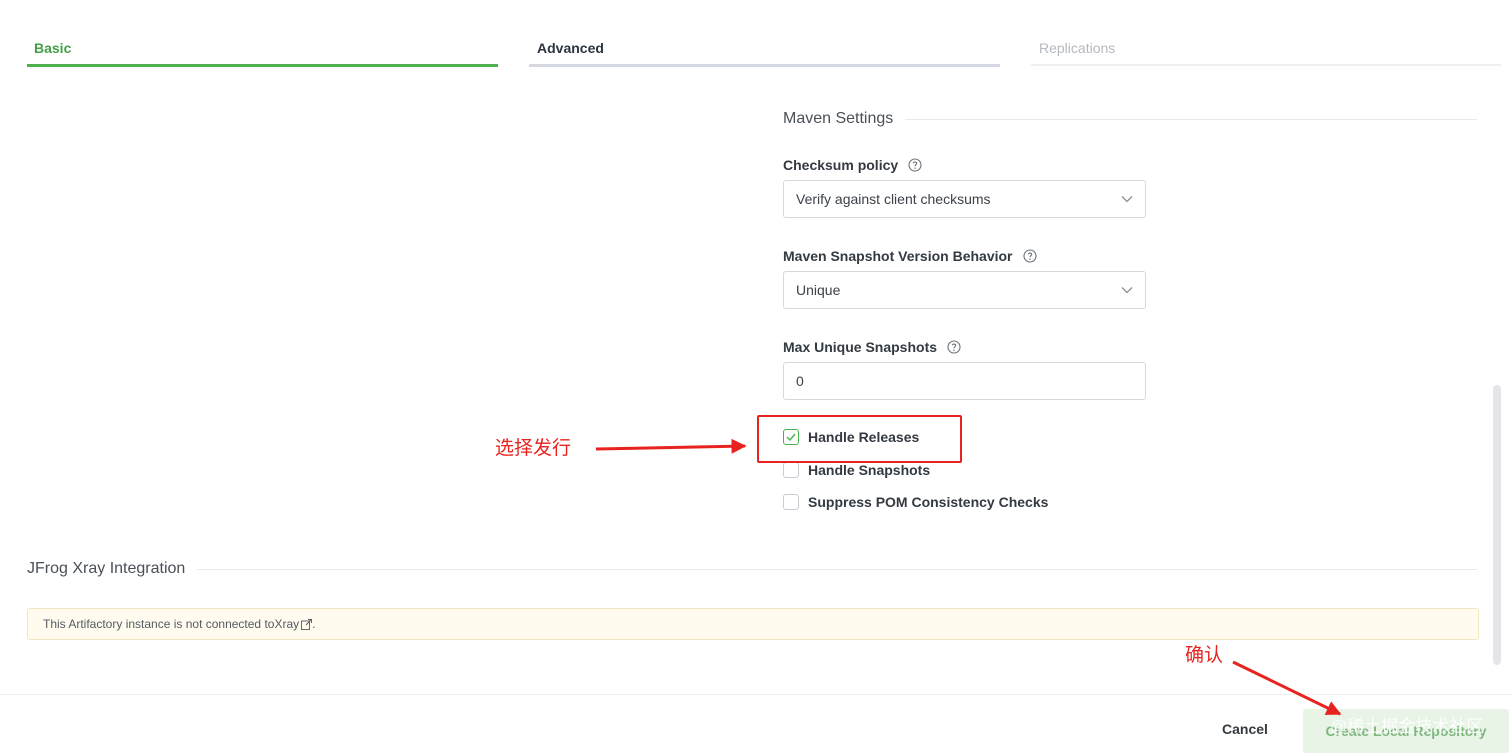 This screenshot has height=756, width=1512. What do you see at coordinates (1077, 48) in the screenshot?
I see `tab-replications: Replications` at bounding box center [1077, 48].